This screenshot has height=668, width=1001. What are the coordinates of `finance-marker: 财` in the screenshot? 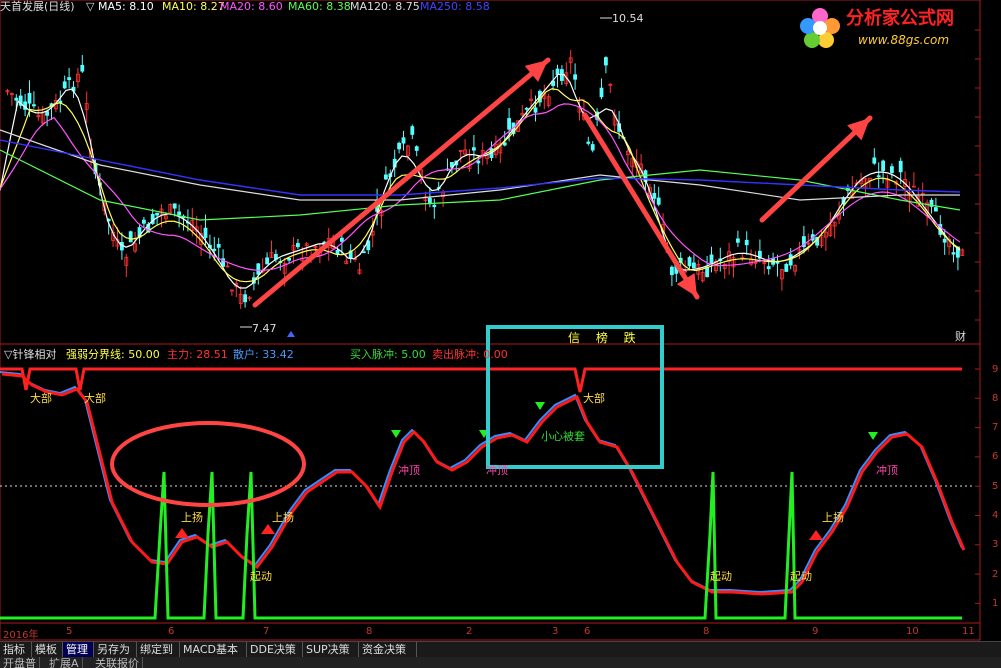 It's located at (960, 336).